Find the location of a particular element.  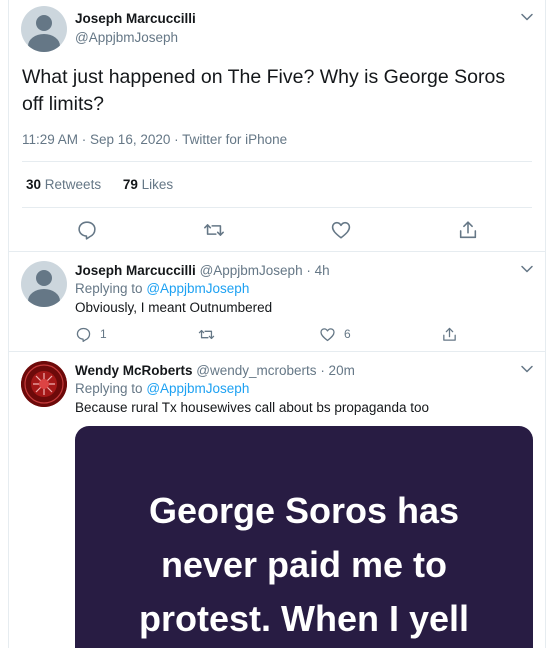

media-caption-line: never paid me to is located at coordinates (304, 564).